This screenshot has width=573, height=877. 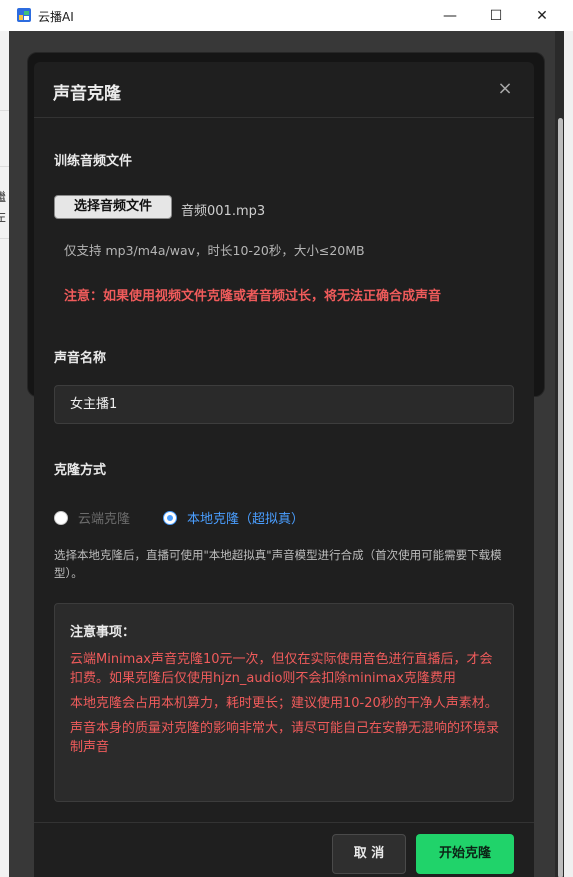 What do you see at coordinates (285, 738) in the screenshot?
I see `notice-item: 声音本身的质量对克隆的影响非常大，请尽可能自己在安静无混响的环境录制声音` at bounding box center [285, 738].